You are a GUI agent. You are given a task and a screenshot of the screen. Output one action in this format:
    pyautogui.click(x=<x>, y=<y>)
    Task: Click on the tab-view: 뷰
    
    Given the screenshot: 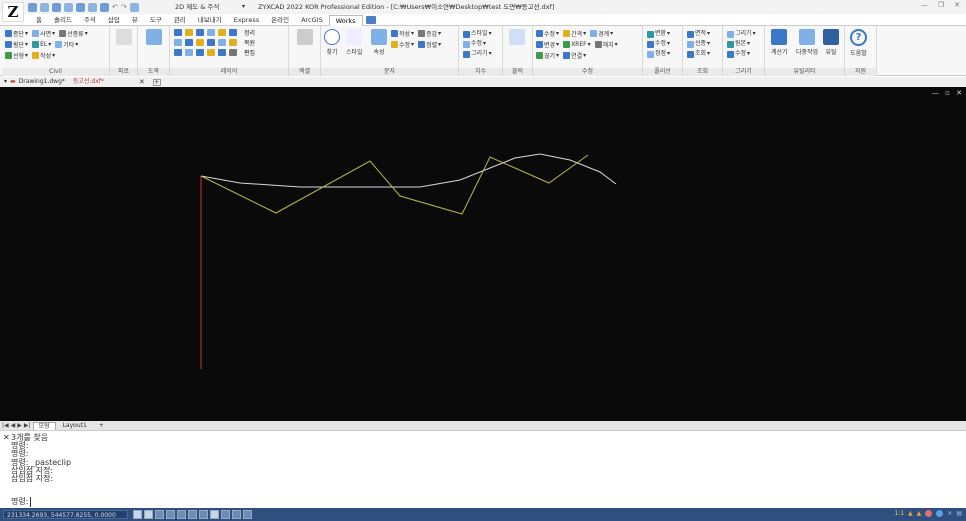 What is the action you would take?
    pyautogui.click(x=135, y=20)
    